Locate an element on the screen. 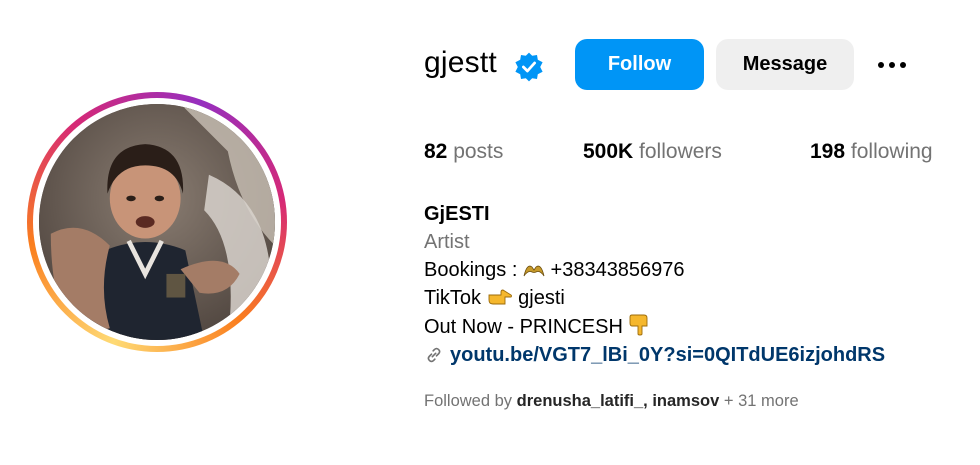 The width and height of the screenshot is (980, 465). mustache-emoji-icon is located at coordinates (534, 271).